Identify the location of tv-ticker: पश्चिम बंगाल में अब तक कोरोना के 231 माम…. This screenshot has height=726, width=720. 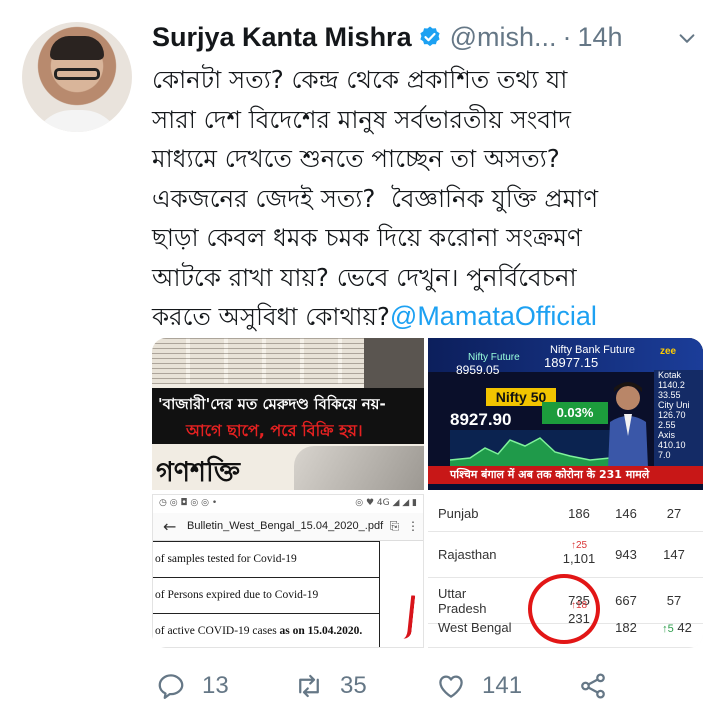
(565, 475).